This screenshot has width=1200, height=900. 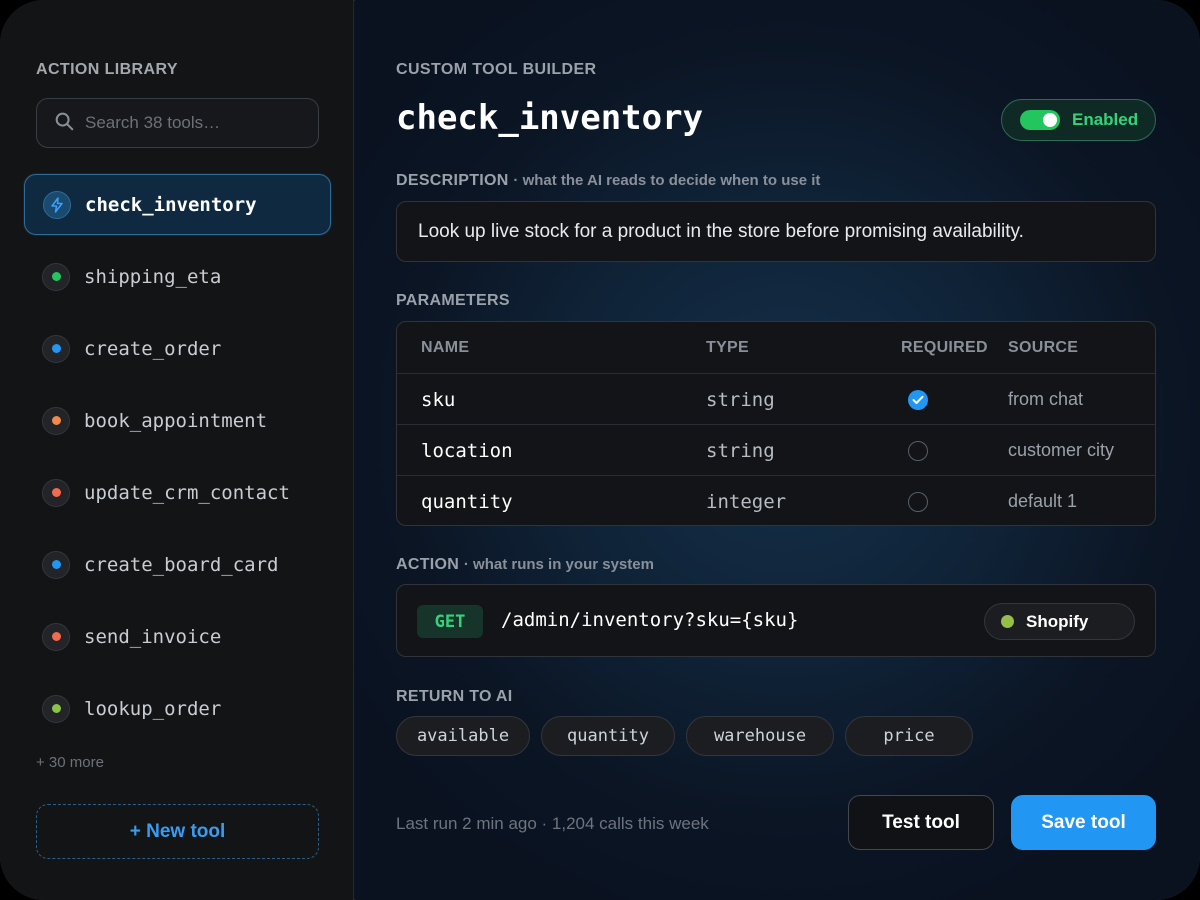 What do you see at coordinates (57, 204) in the screenshot?
I see `lightning-icon` at bounding box center [57, 204].